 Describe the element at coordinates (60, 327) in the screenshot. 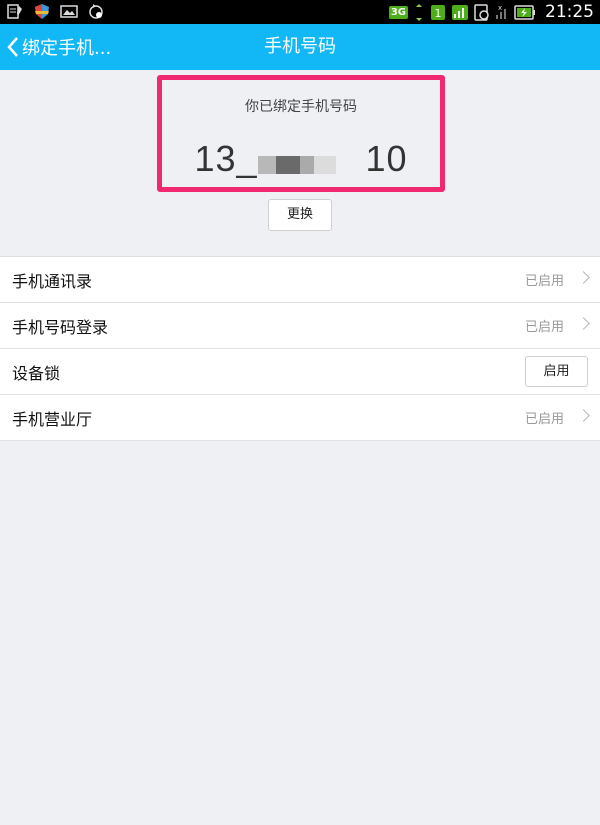

I see `list-item-label: 手机号码登录` at that location.